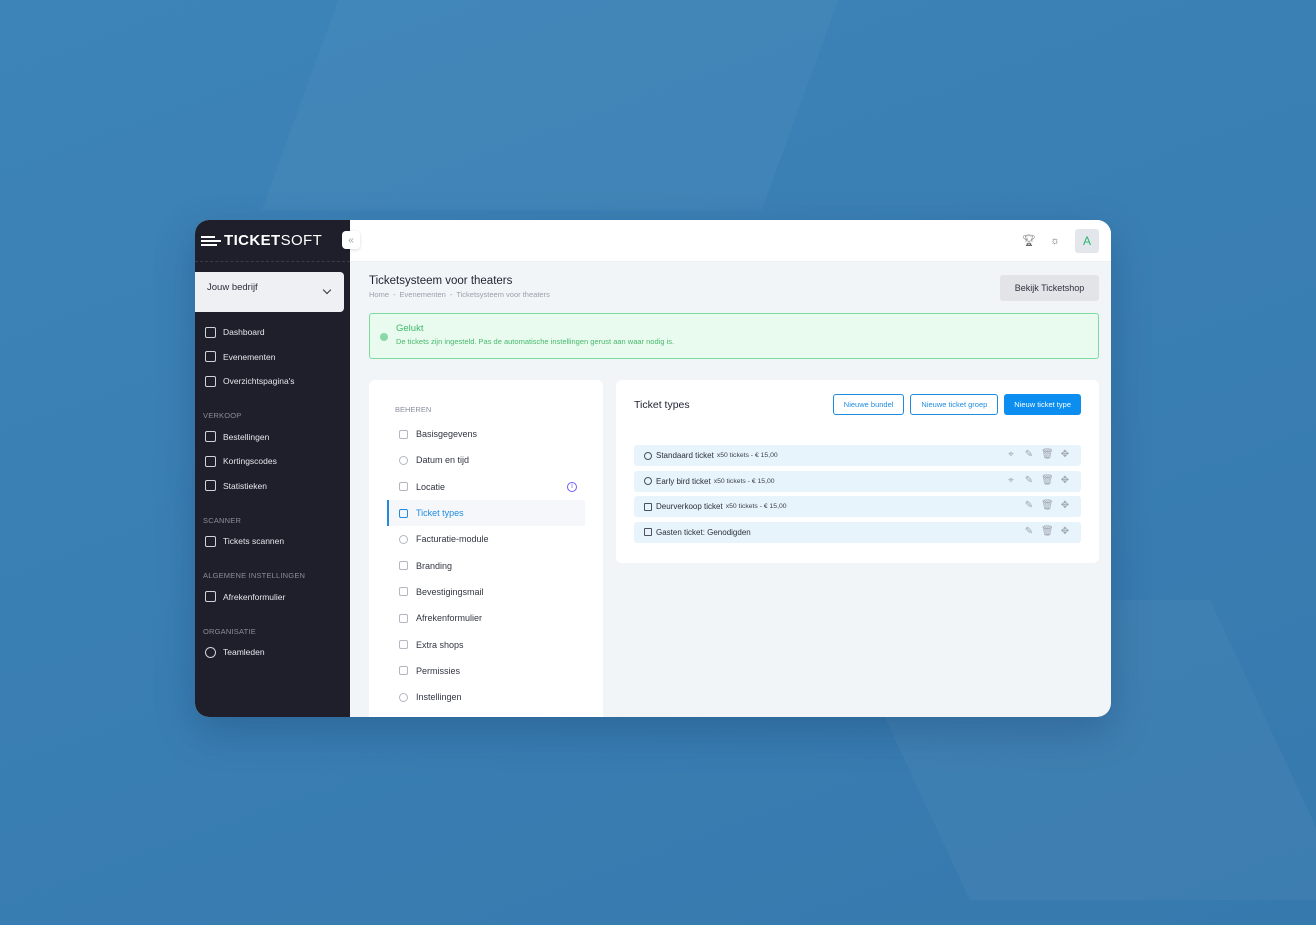  Describe the element at coordinates (272, 437) in the screenshot. I see `sidebar-item-bestellingen: Bestellingen` at that location.